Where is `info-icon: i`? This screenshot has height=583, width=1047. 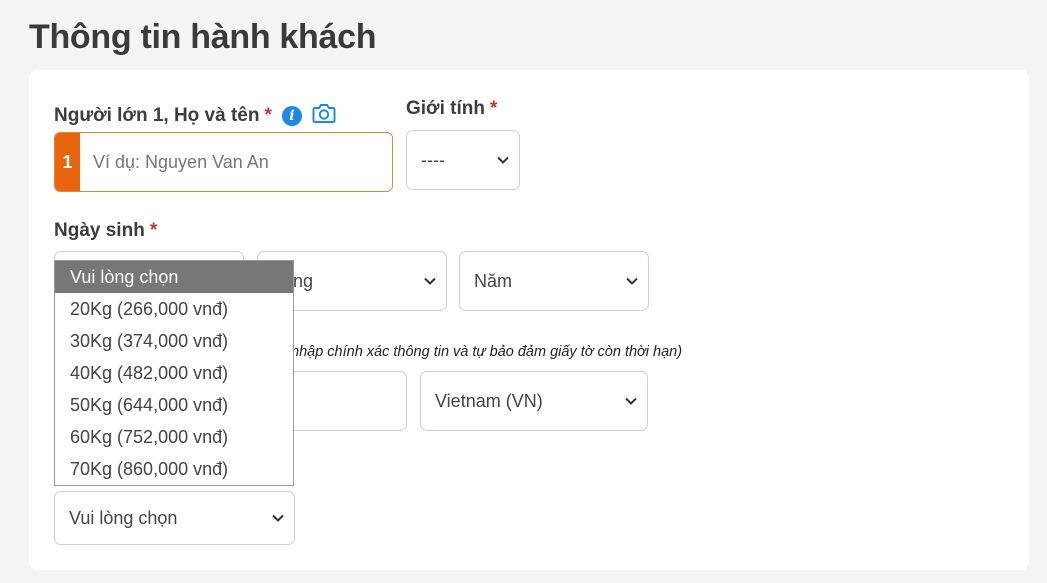 info-icon: i is located at coordinates (291, 116).